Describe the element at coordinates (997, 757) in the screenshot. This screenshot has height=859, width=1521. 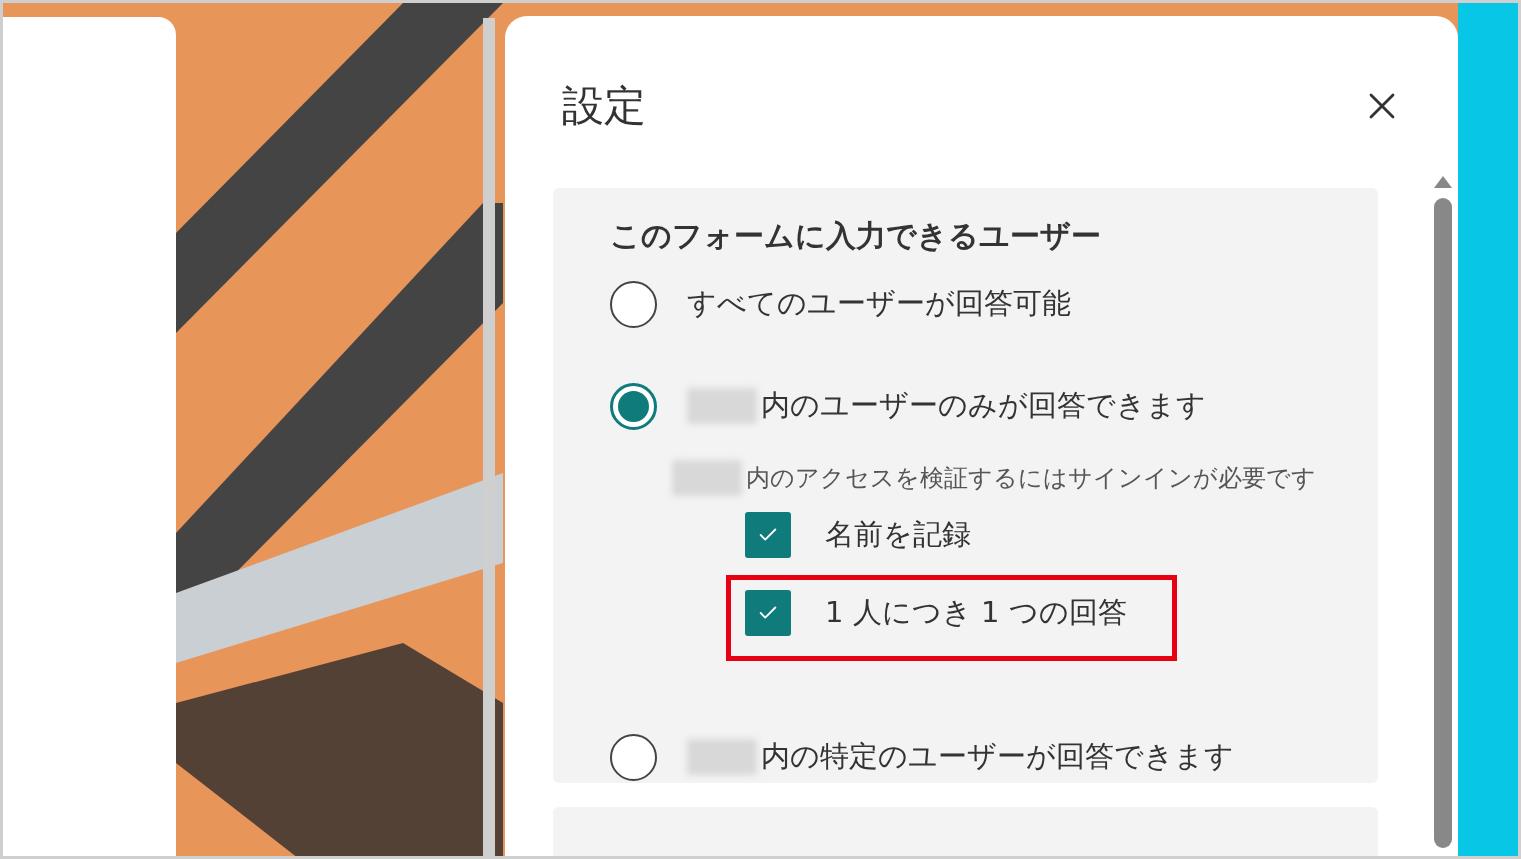
I see `radio-label: 内の特定のユーザーが回答できます` at that location.